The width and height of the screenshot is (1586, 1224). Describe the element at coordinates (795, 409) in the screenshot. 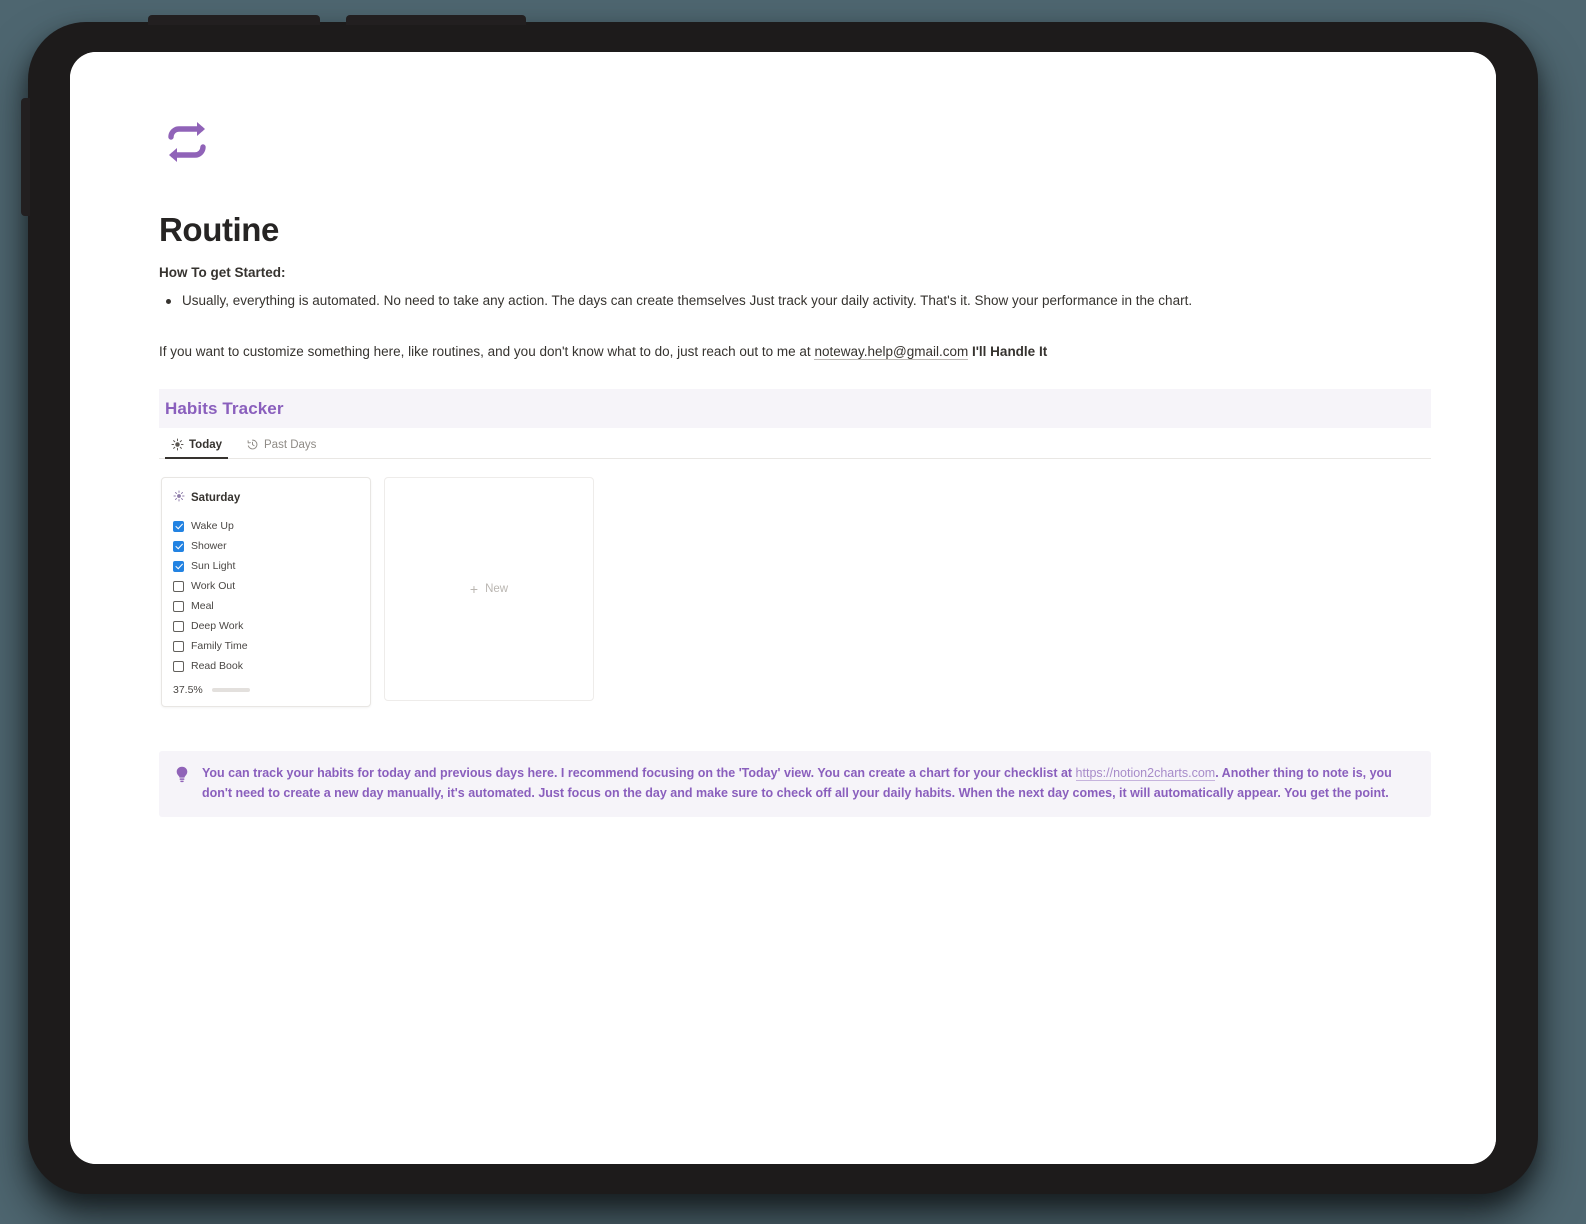

I see `database-header-bar: Habits Tracker` at that location.